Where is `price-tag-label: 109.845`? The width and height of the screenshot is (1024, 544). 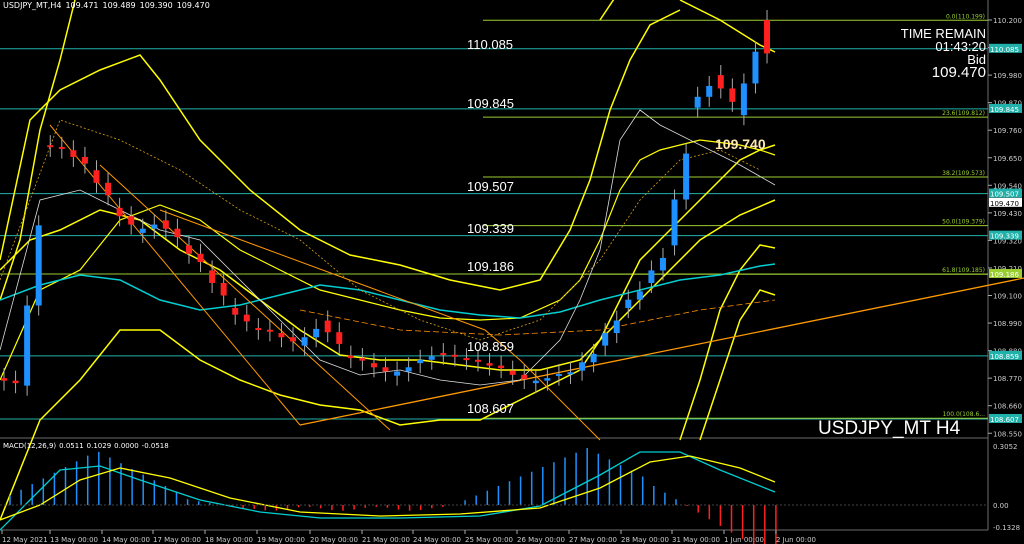
price-tag-label: 109.845 is located at coordinates (1004, 110).